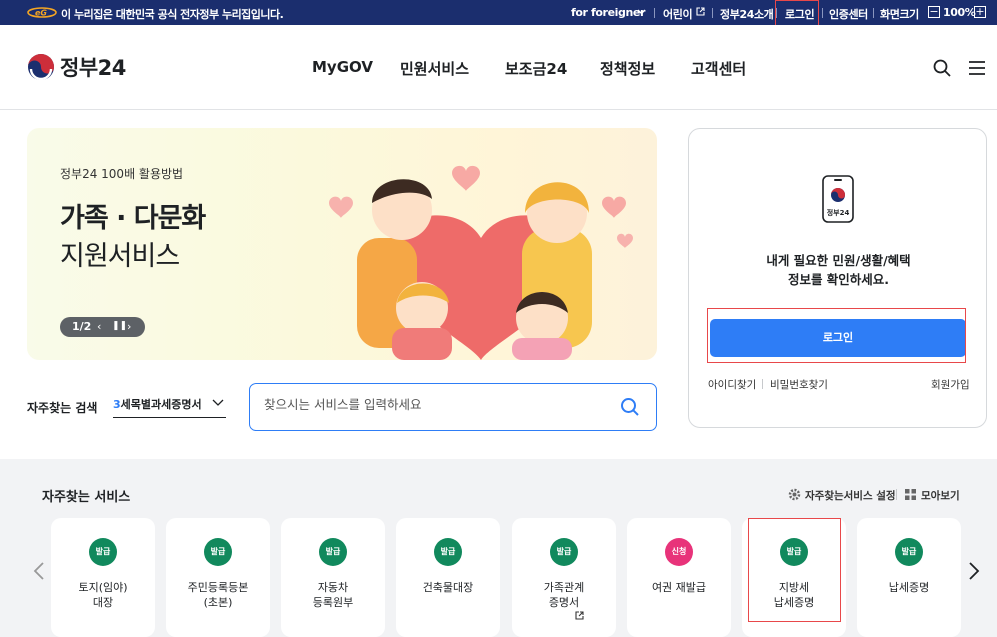 This screenshot has width=997, height=637. Describe the element at coordinates (448, 577) in the screenshot. I see `service-card-building-register: 발급 건축물대장` at that location.